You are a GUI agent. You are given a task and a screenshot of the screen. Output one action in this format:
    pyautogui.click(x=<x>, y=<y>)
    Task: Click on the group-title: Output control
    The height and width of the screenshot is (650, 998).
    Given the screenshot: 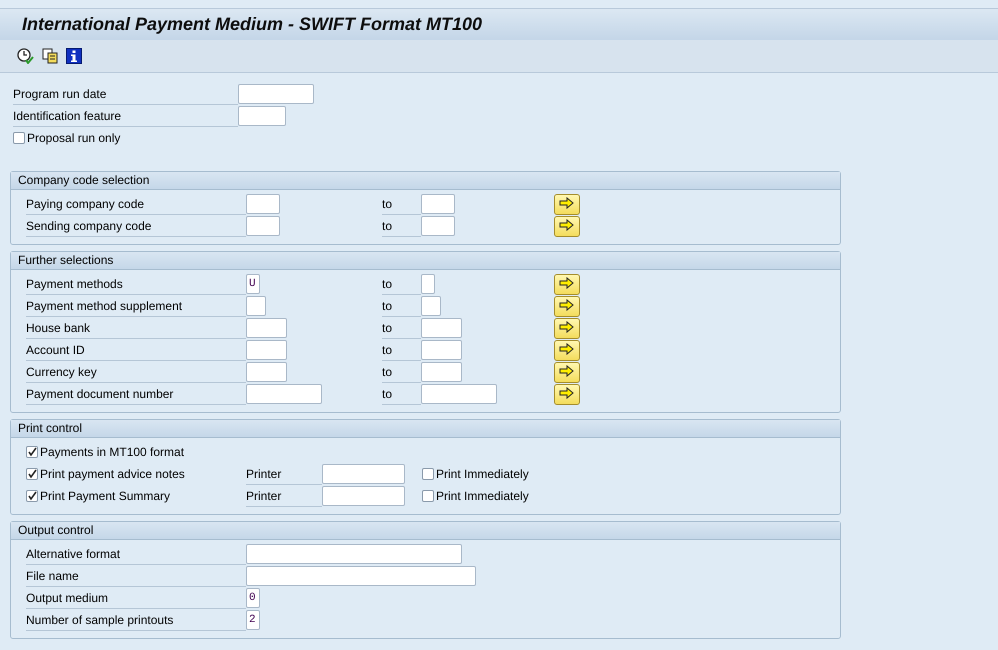 What is the action you would take?
    pyautogui.click(x=56, y=530)
    